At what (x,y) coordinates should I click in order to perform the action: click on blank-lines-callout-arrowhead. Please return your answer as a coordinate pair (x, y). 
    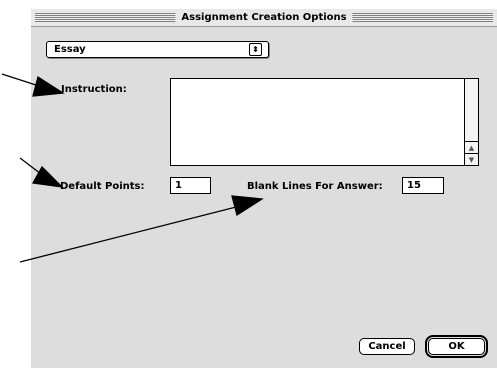
    Looking at the image, I should click on (247, 206).